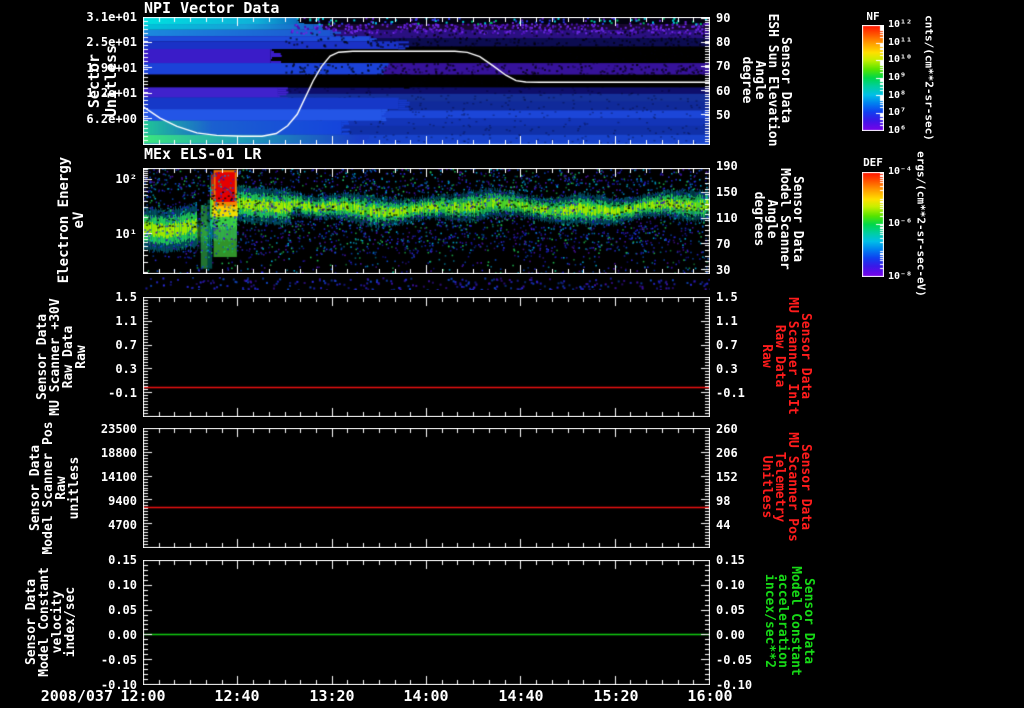 The image size is (1024, 708). I want to click on date-label: 2008/037, so click(76, 696).